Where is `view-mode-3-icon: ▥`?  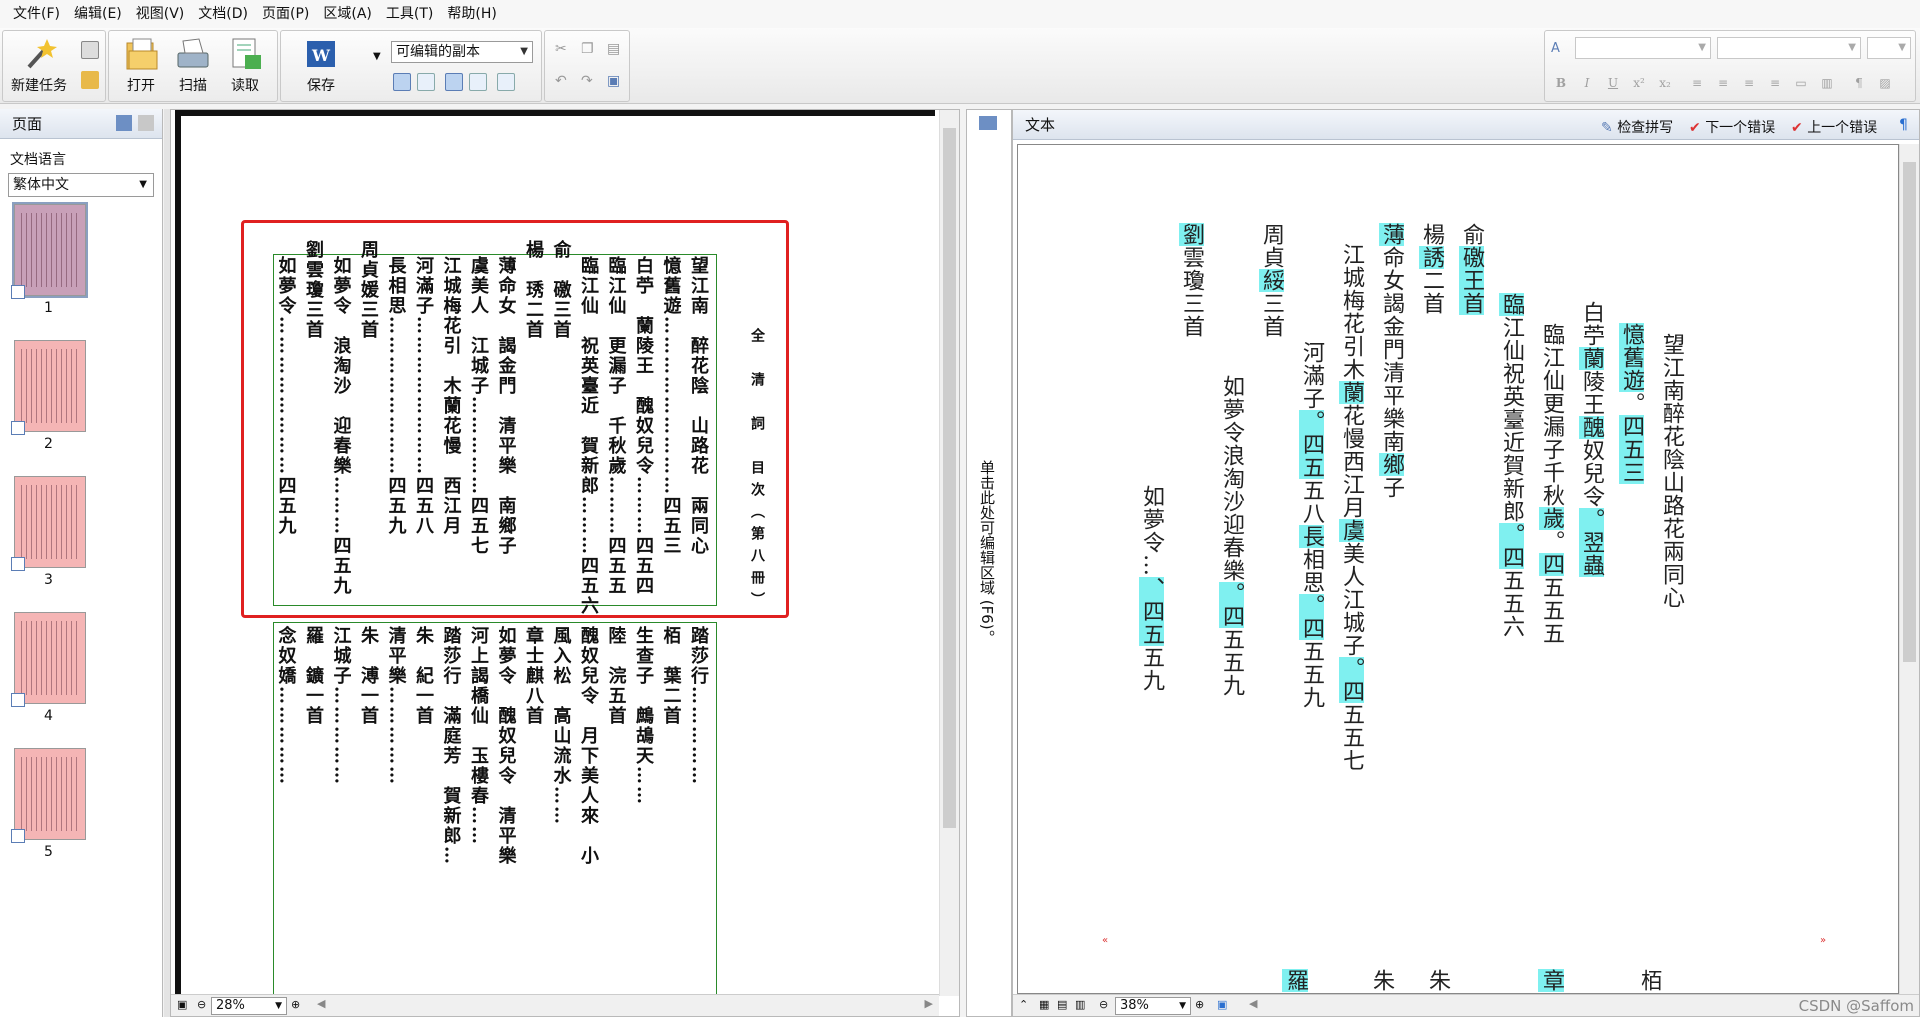 view-mode-3-icon: ▥ is located at coordinates (1080, 1004).